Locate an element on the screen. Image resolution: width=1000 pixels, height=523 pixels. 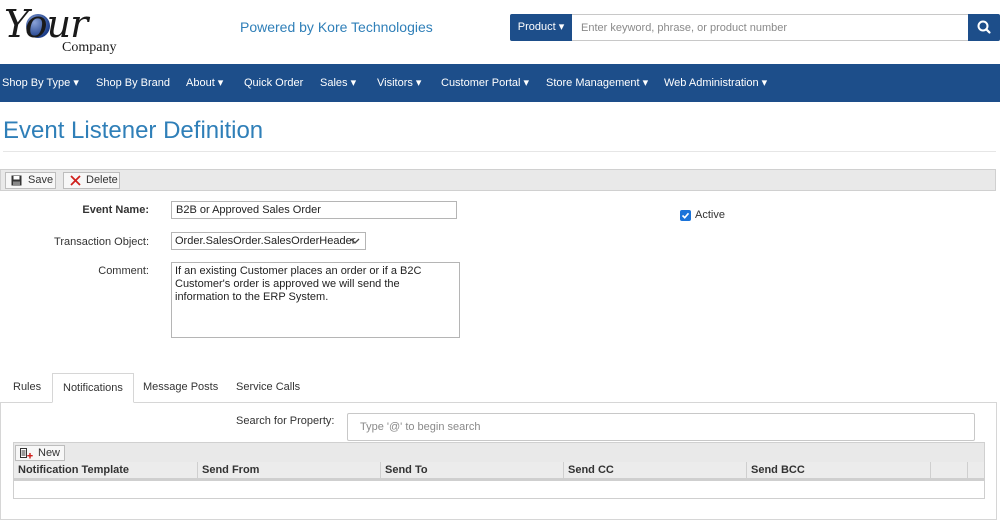
company-logo: Your Company is located at coordinates (64, 32).